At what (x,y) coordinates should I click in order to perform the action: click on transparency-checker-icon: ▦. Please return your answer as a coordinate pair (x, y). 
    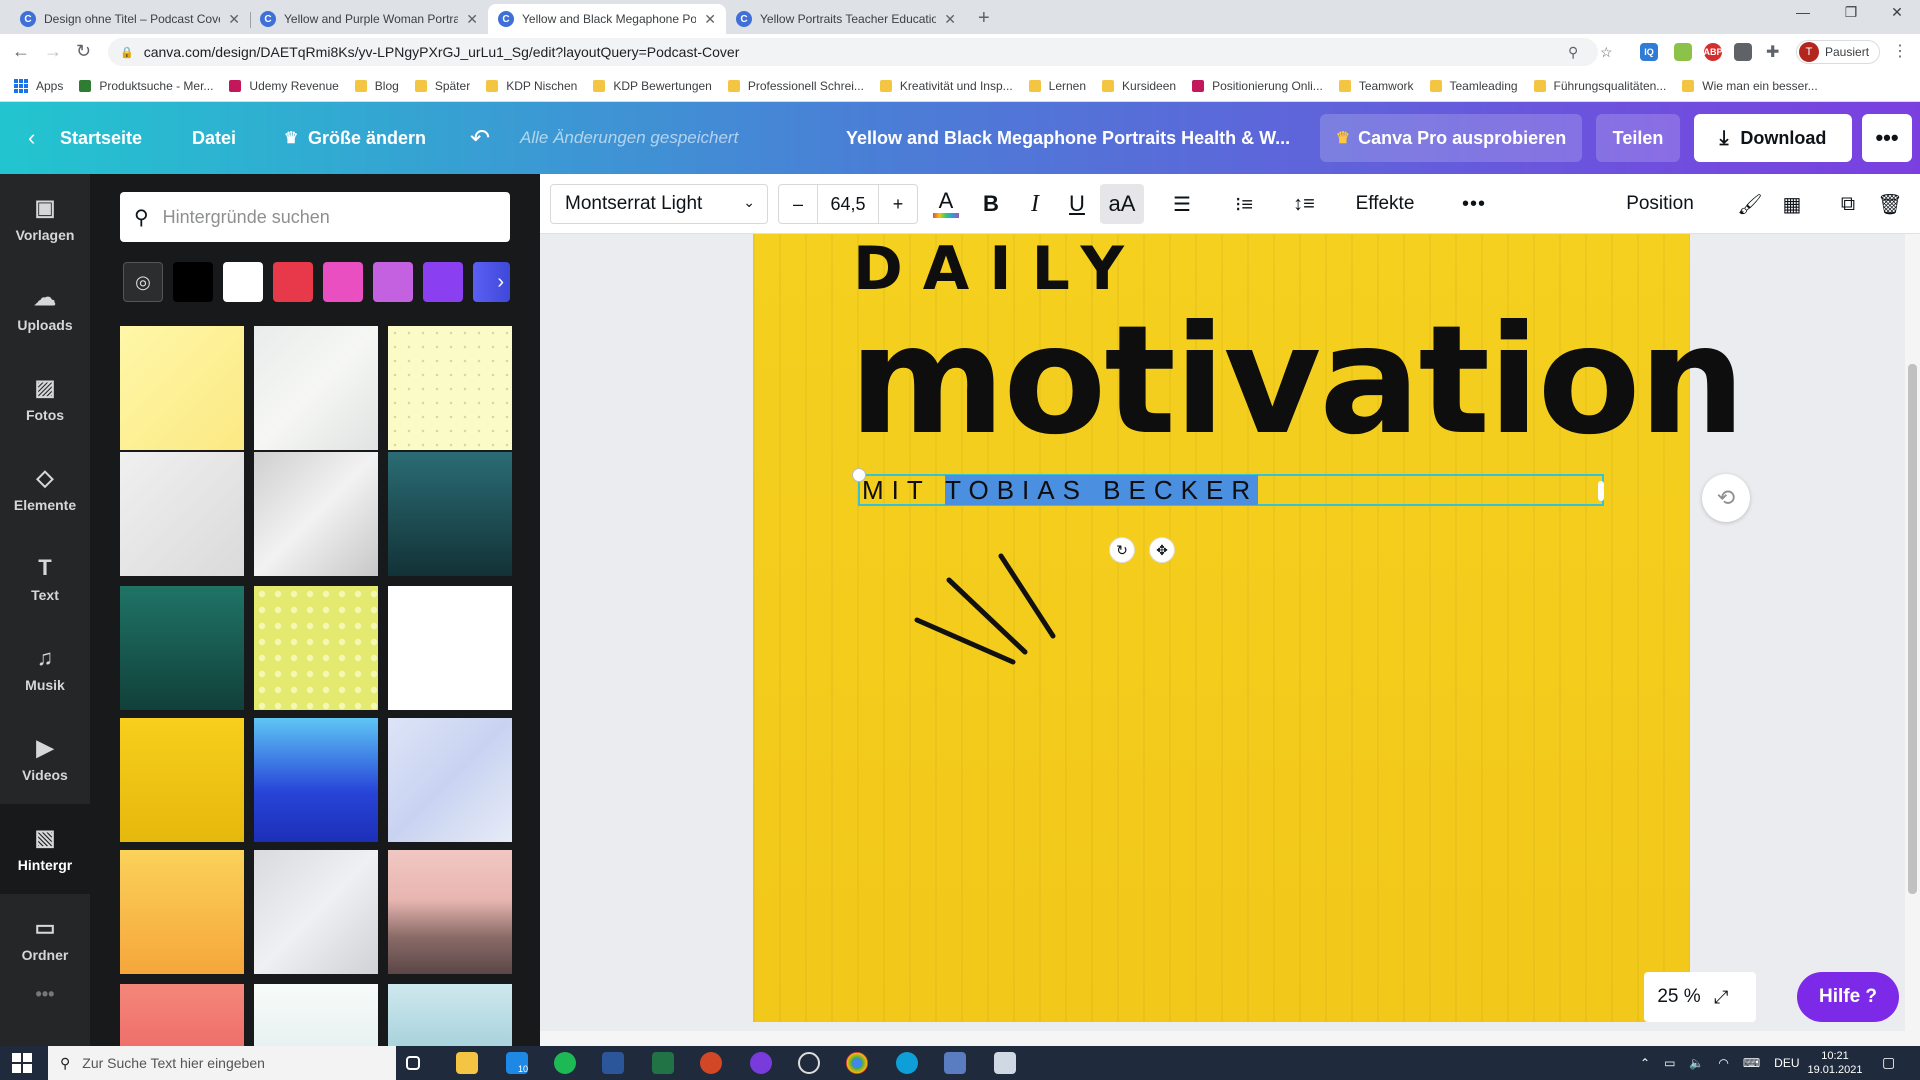
    Looking at the image, I should click on (1792, 204).